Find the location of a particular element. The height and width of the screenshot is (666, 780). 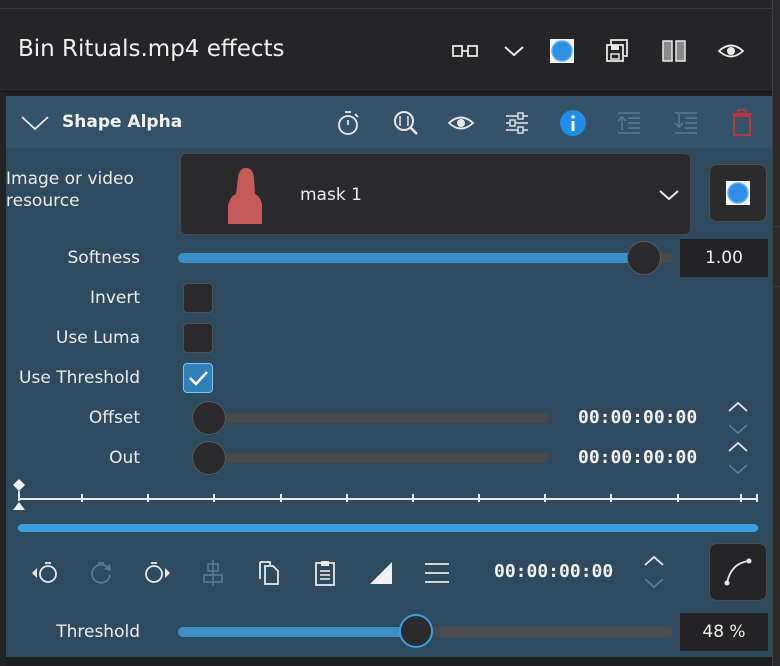

offset-stepper is located at coordinates (738, 418).